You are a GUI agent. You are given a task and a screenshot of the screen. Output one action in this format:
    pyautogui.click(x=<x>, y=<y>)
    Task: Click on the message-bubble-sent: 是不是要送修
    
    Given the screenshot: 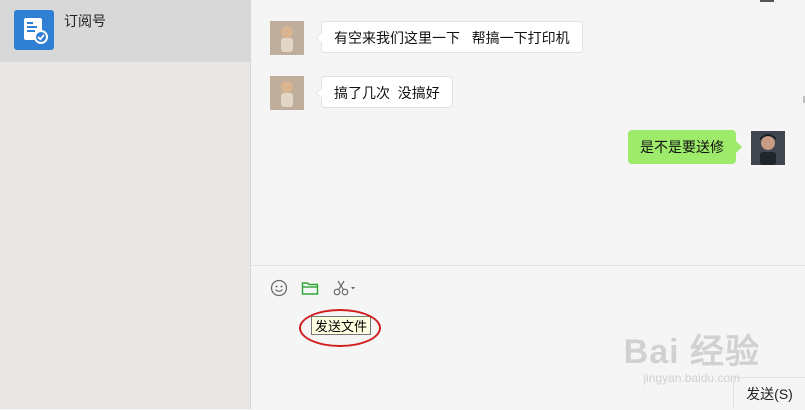 What is the action you would take?
    pyautogui.click(x=685, y=147)
    